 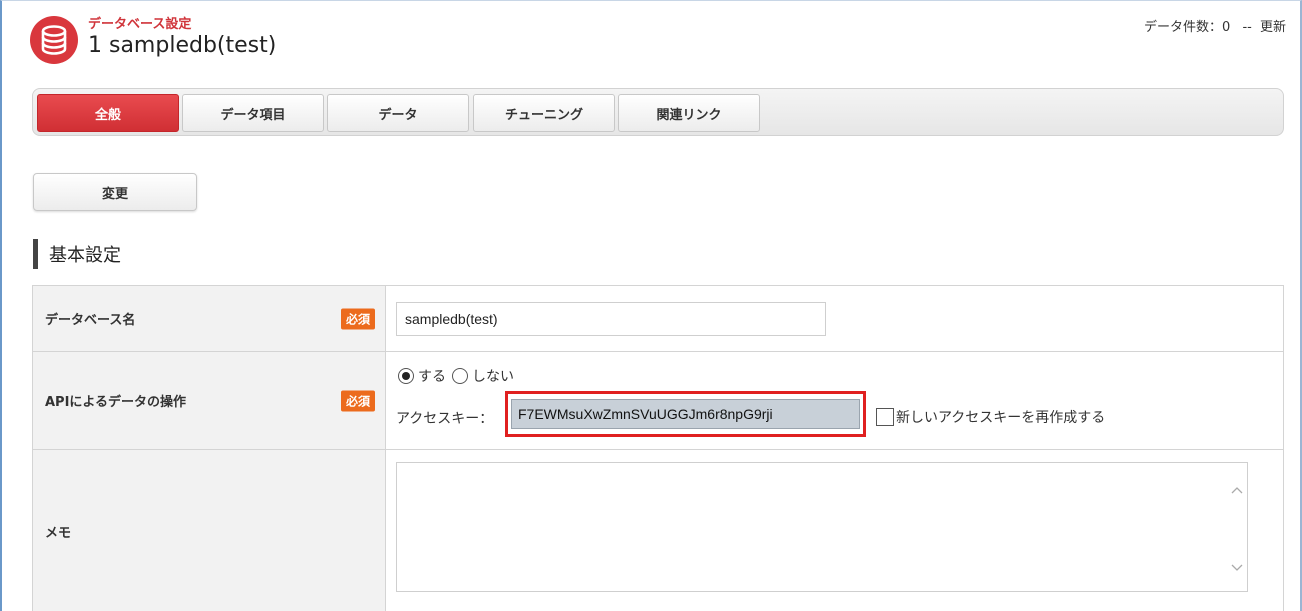 I want to click on api-radio-yes, so click(x=406, y=376).